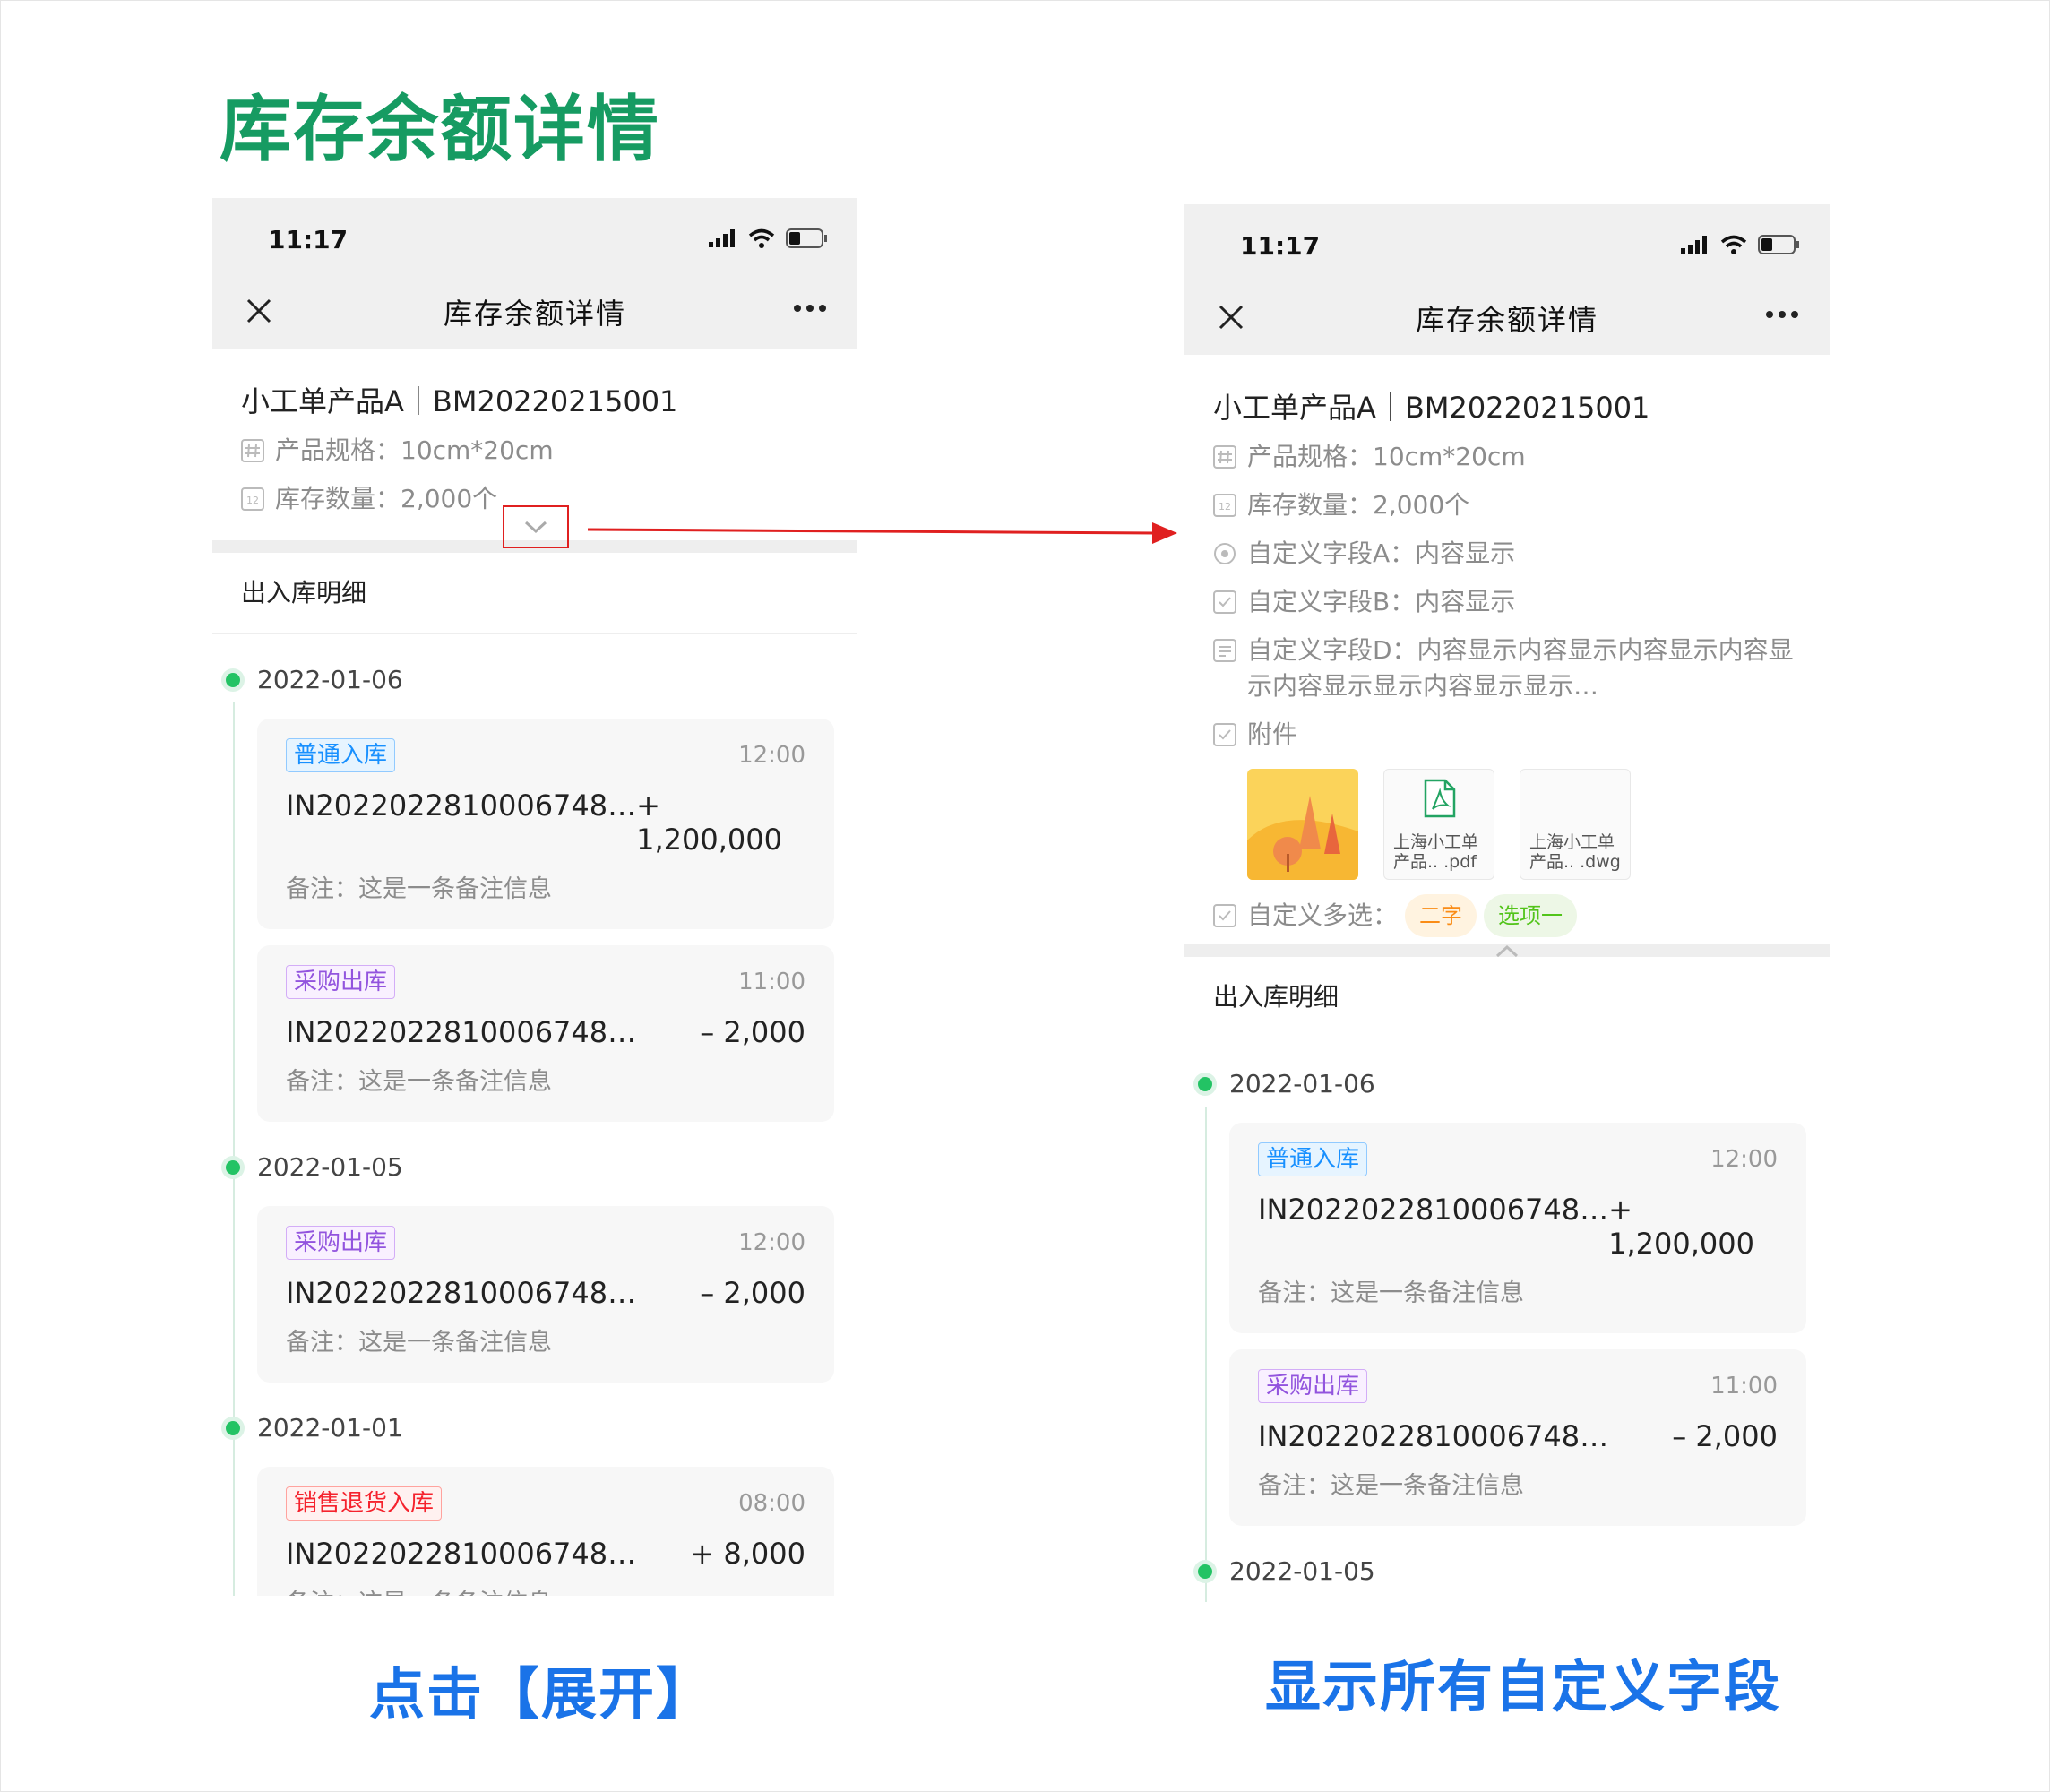  I want to click on page-title: 库存余额详情, so click(440, 129).